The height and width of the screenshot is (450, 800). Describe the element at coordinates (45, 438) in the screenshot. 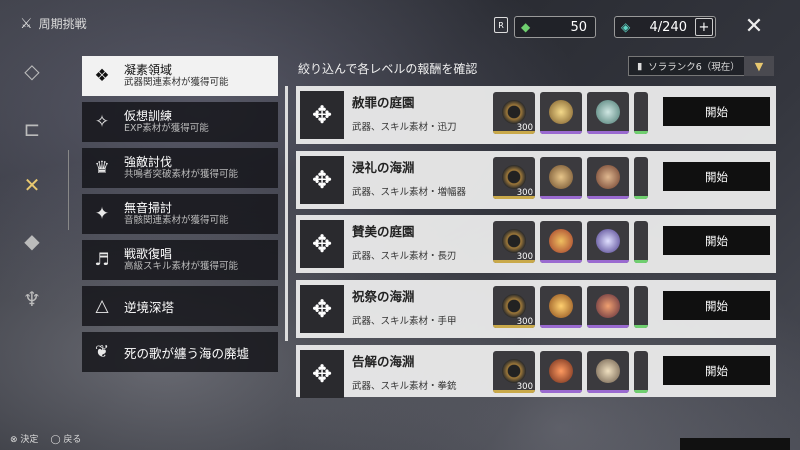

I see `controls-hint: ⊗ 決定 ◯ 戻る` at that location.